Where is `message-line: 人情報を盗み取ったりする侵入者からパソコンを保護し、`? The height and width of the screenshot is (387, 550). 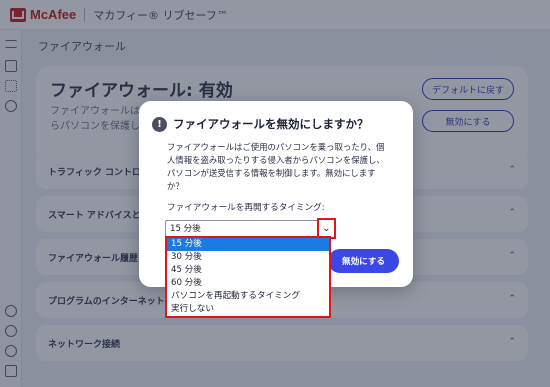 message-line: 人情報を盗み取ったりする侵入者からパソコンを保護し、 is located at coordinates (276, 160).